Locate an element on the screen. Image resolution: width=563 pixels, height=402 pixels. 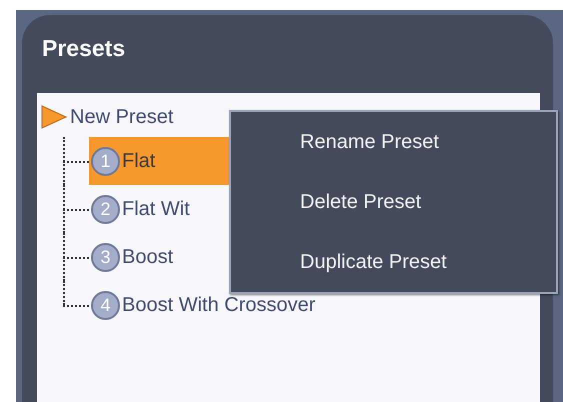
tree-item-label: Boost With Crossover is located at coordinates (219, 305).